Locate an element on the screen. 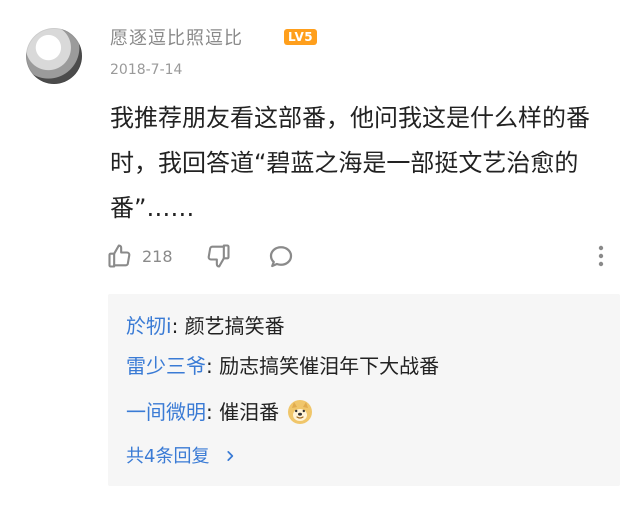 Image resolution: width=640 pixels, height=506 pixels. reply-item: 雷少三爷: 励志搞笑催泪年下大战番 is located at coordinates (282, 366).